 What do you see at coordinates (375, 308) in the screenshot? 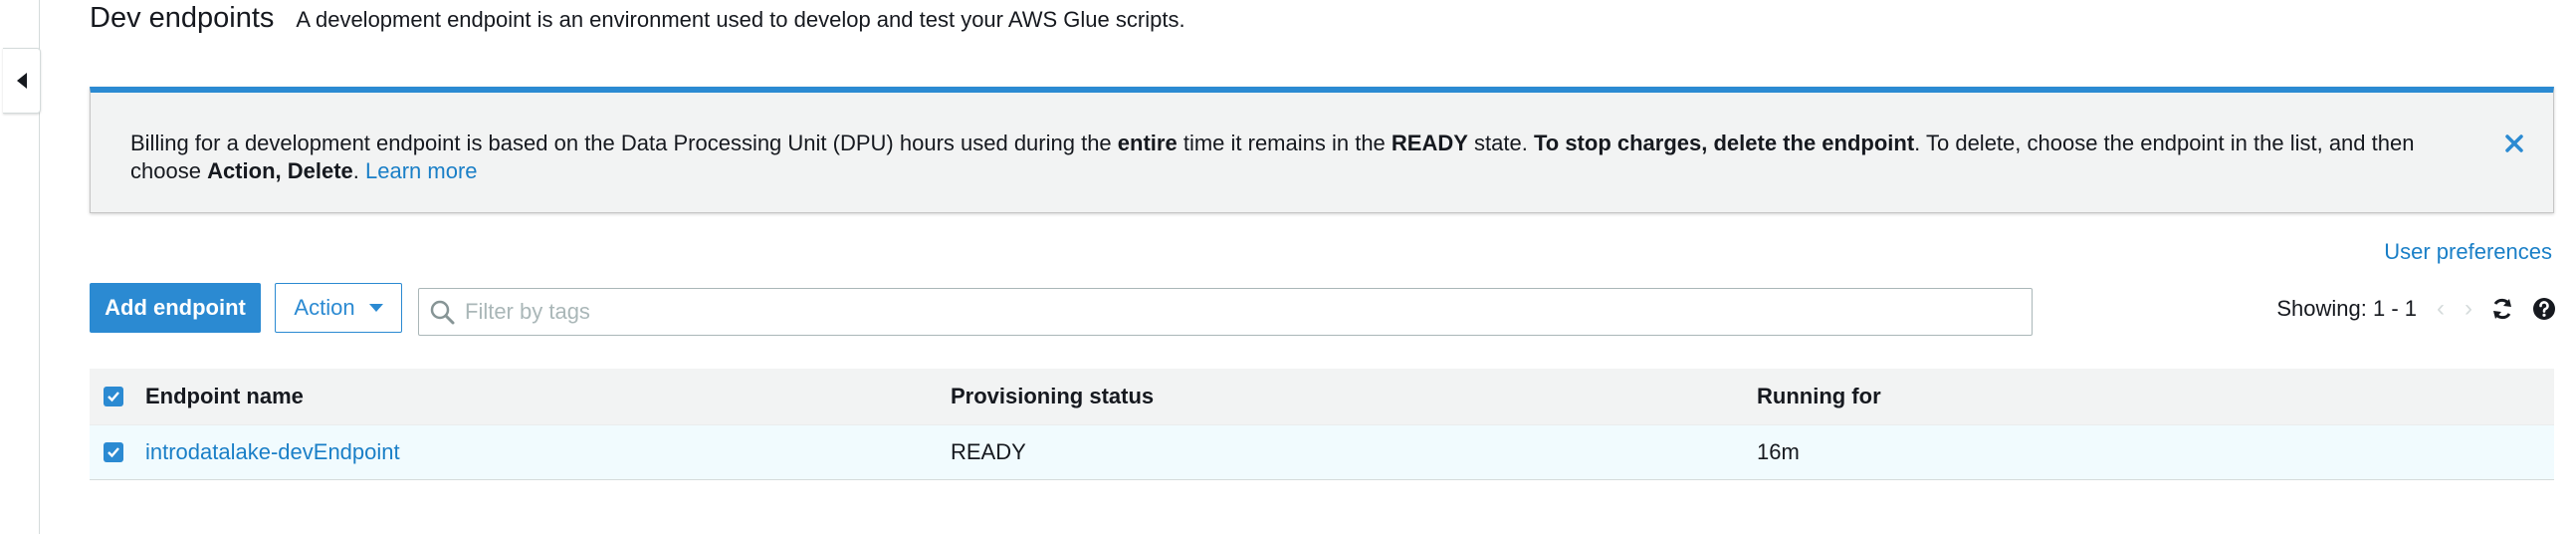
I see `chevron-down-icon` at bounding box center [375, 308].